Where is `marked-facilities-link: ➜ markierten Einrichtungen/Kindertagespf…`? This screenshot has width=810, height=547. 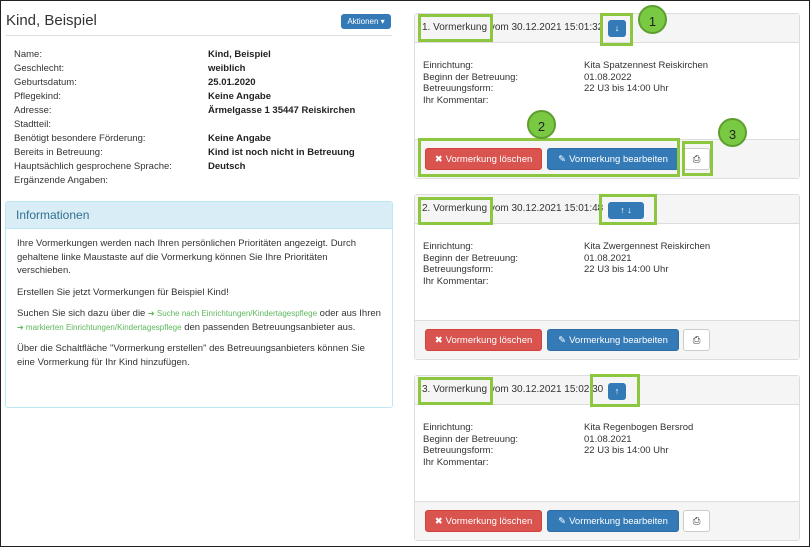 marked-facilities-link: ➜ markierten Einrichtungen/Kindertagespf… is located at coordinates (99, 327).